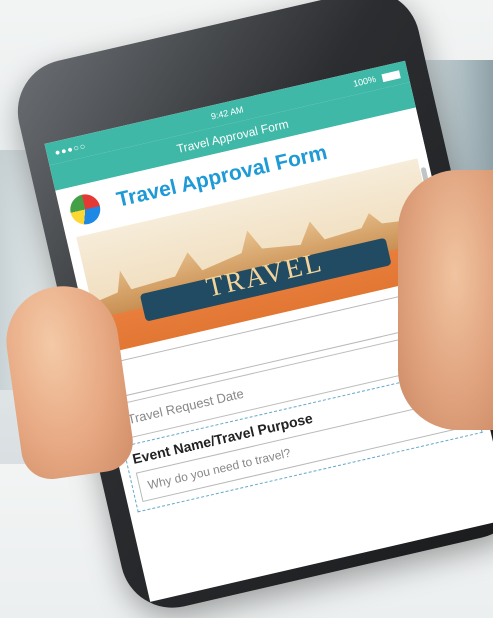 The height and width of the screenshot is (618, 493). What do you see at coordinates (445, 300) in the screenshot?
I see `hand-fingers` at bounding box center [445, 300].